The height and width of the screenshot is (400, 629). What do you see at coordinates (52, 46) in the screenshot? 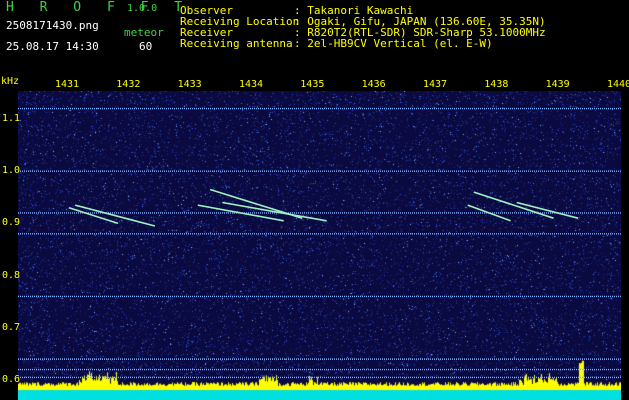
I see `datetime-label: 25.08.17 14:30` at bounding box center [52, 46].